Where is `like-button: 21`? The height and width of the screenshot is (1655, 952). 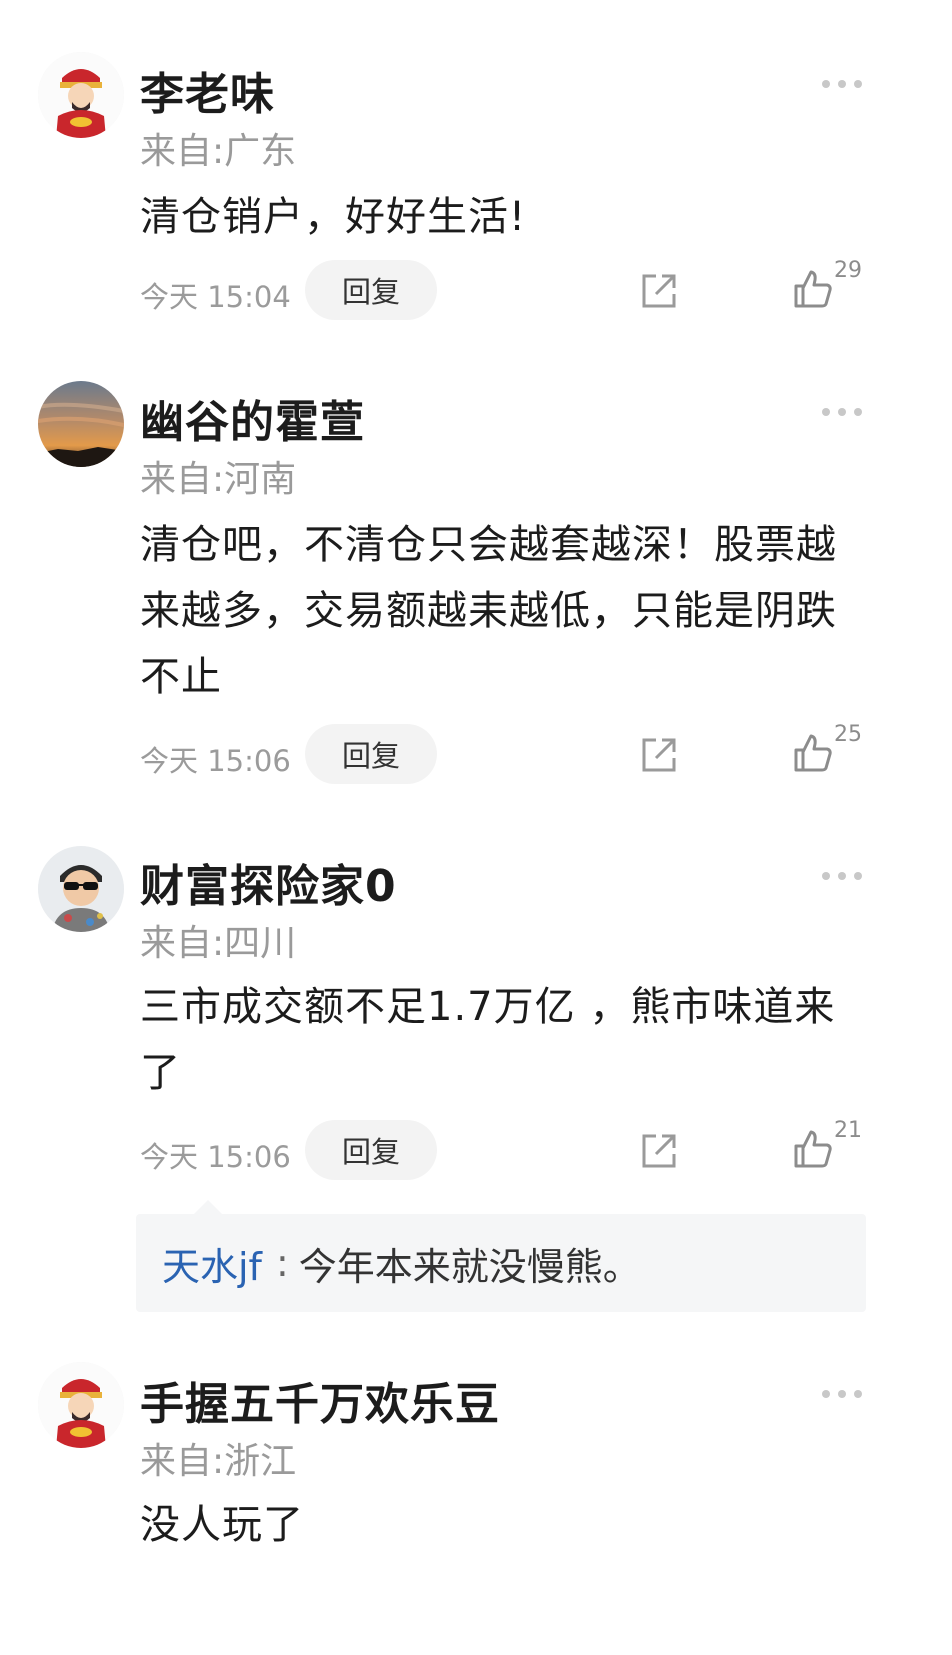
like-button: 21 is located at coordinates (832, 1145).